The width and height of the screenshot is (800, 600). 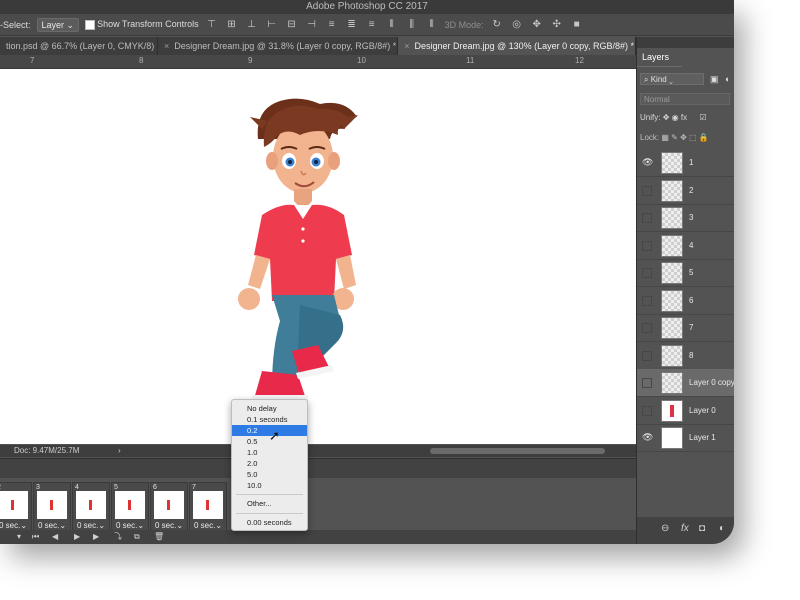 What do you see at coordinates (685, 383) in the screenshot?
I see `layer-row: Layer 0 copy` at bounding box center [685, 383].